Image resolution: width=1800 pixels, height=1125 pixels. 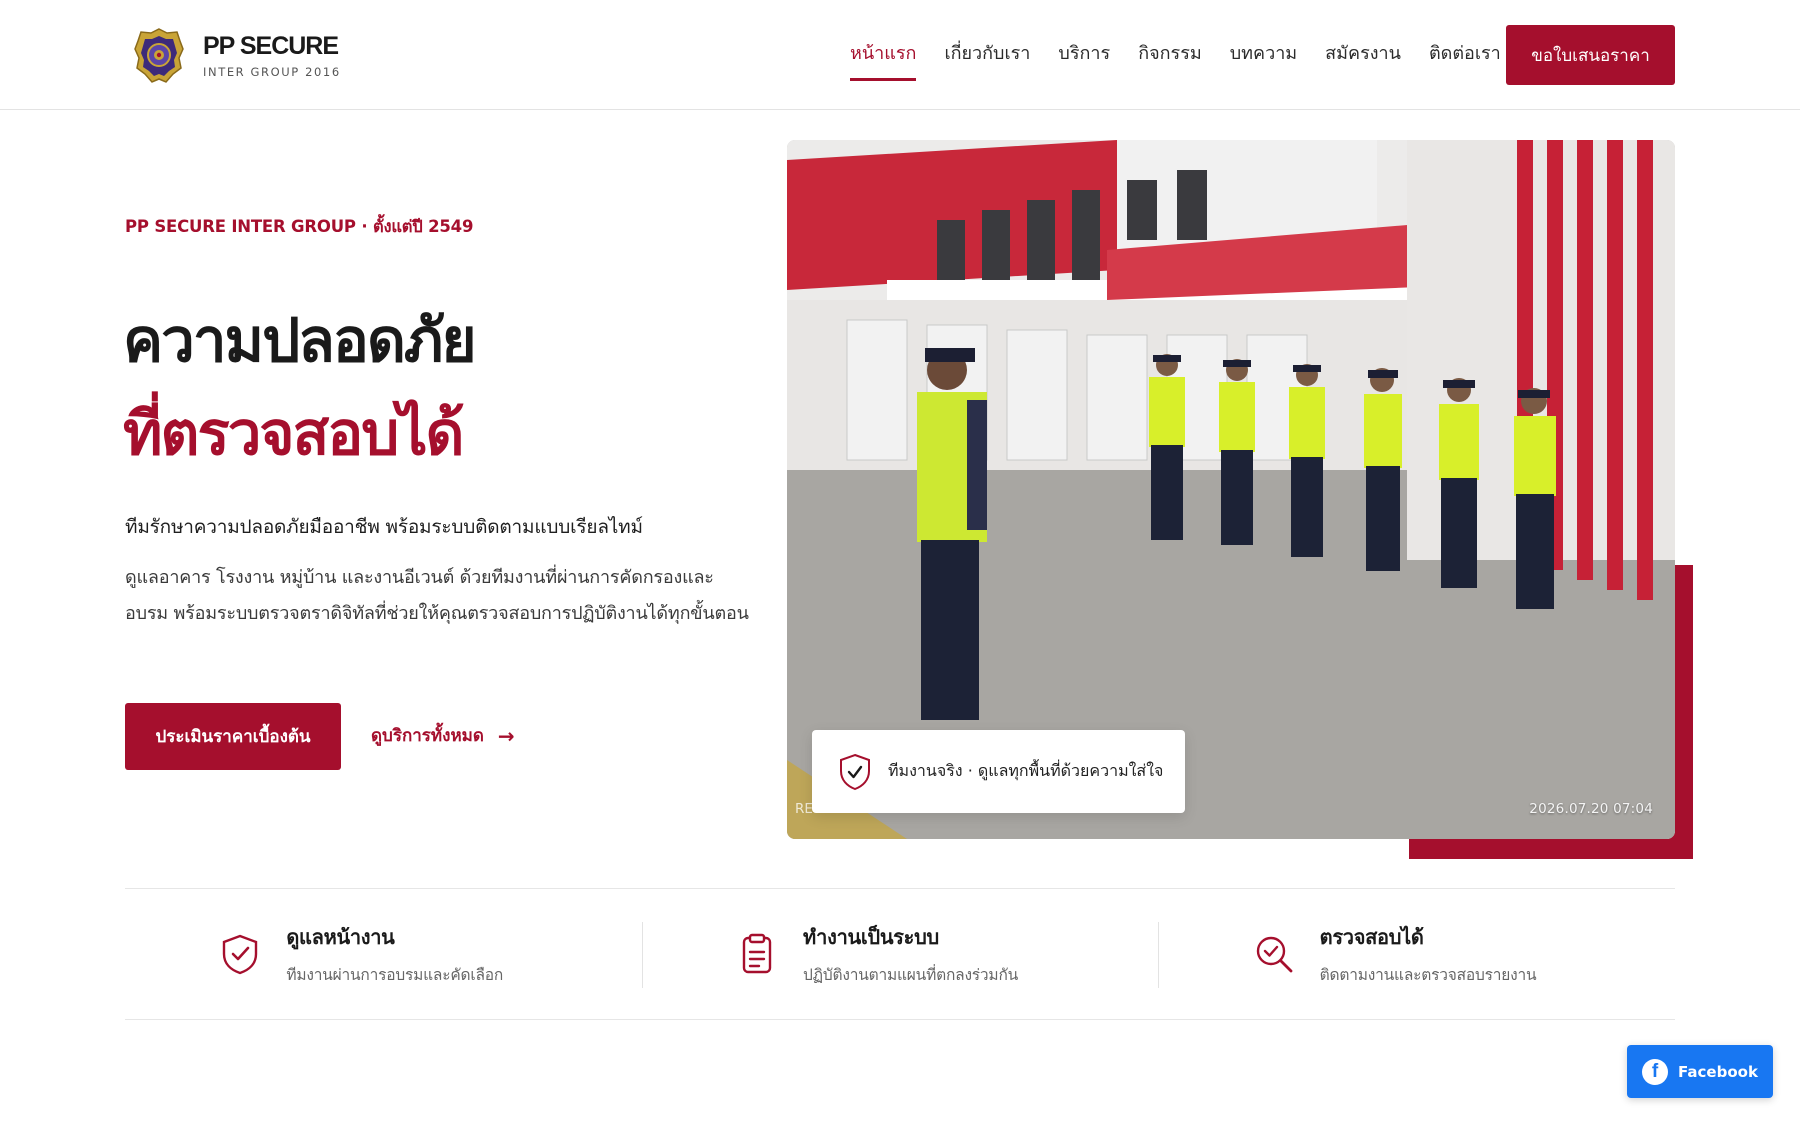 I want to click on nav-item-about: เกี่ยวกับเรา, so click(x=987, y=54).